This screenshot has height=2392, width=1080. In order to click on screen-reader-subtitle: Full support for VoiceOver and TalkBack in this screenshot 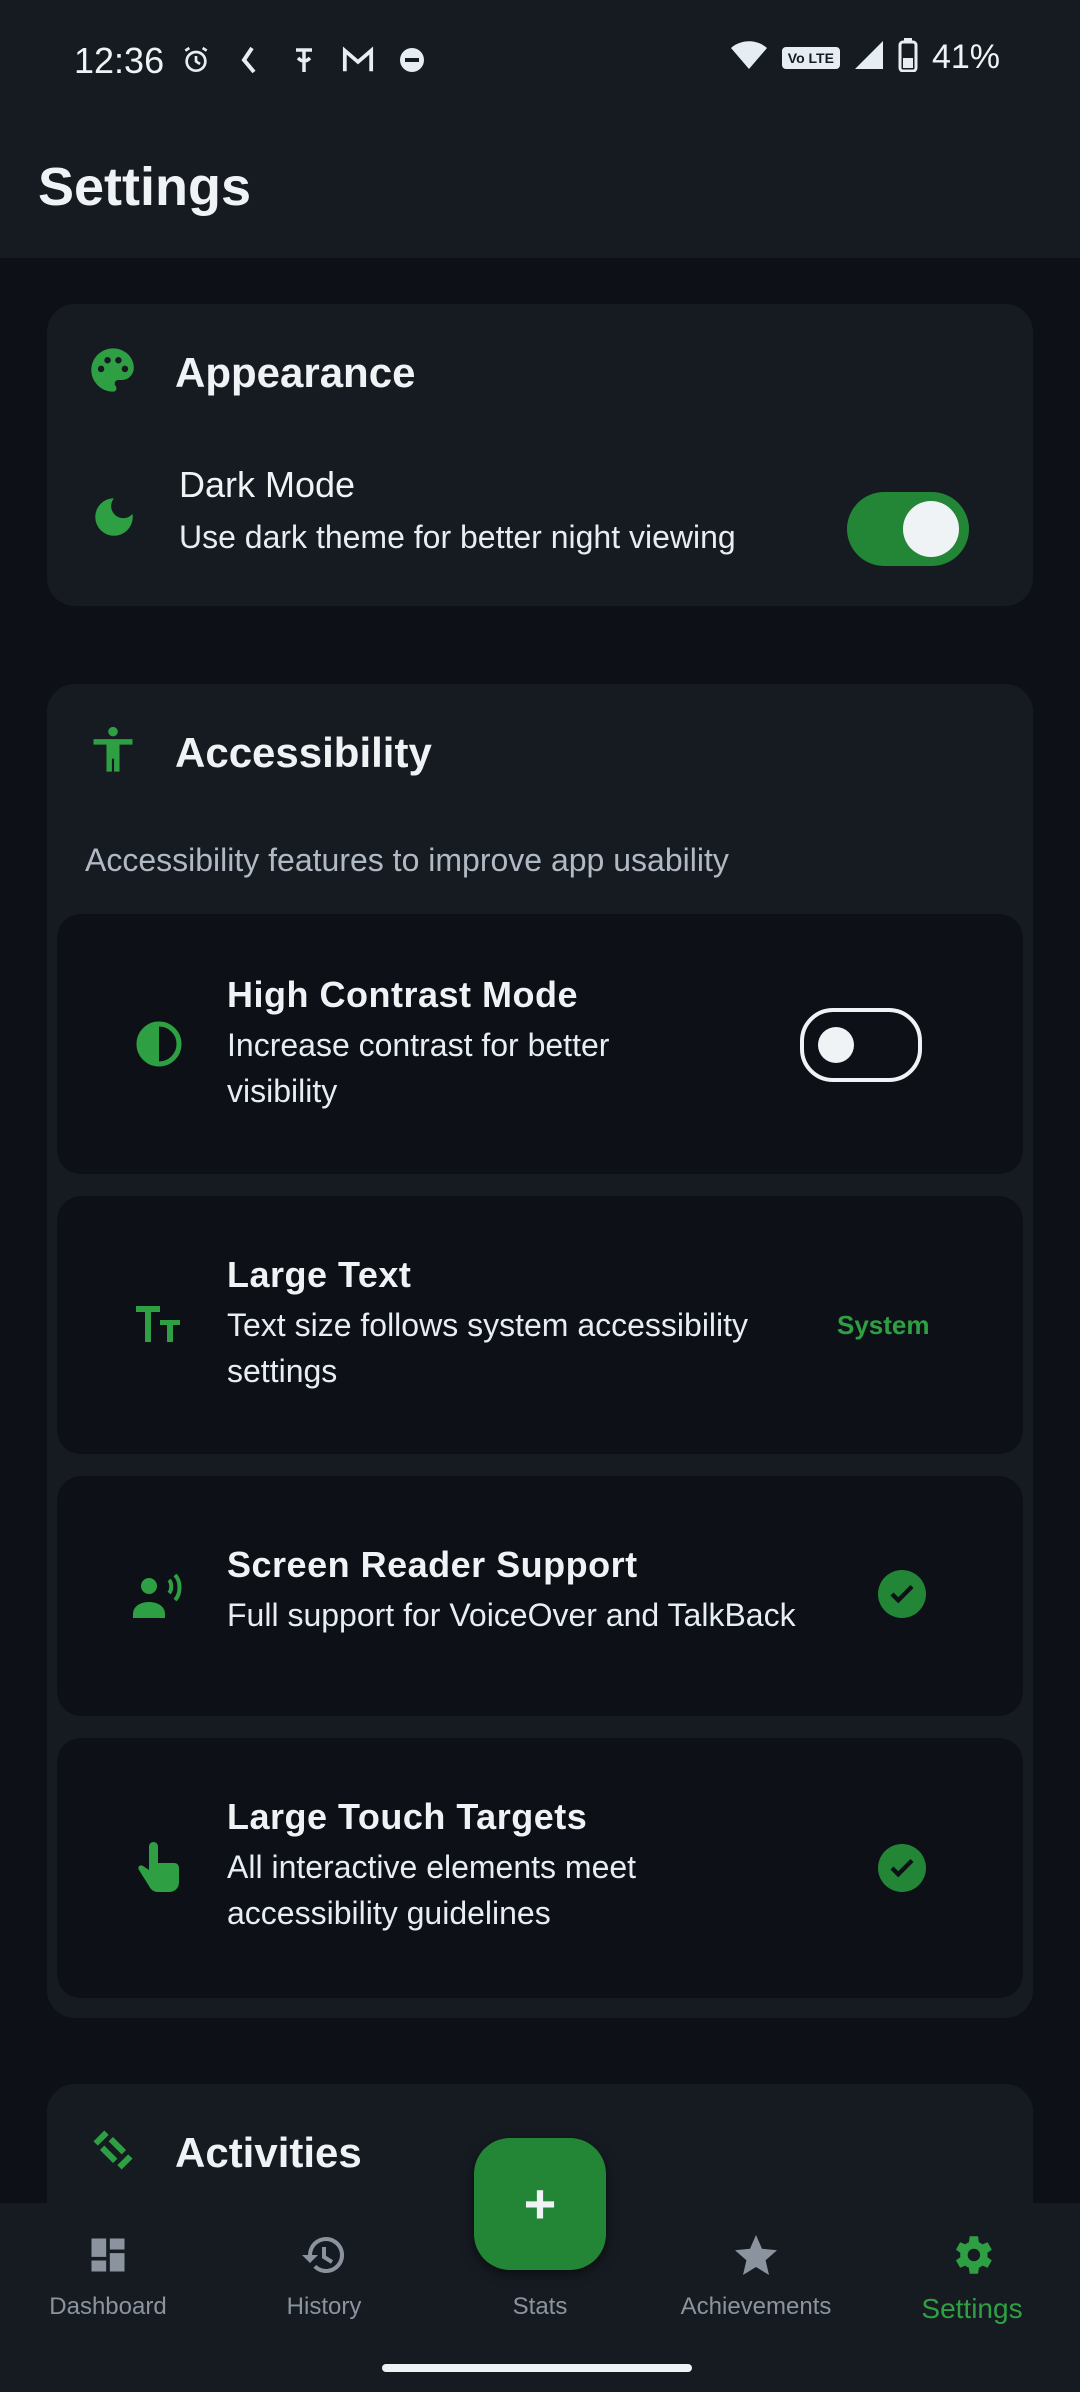, I will do `click(511, 1615)`.